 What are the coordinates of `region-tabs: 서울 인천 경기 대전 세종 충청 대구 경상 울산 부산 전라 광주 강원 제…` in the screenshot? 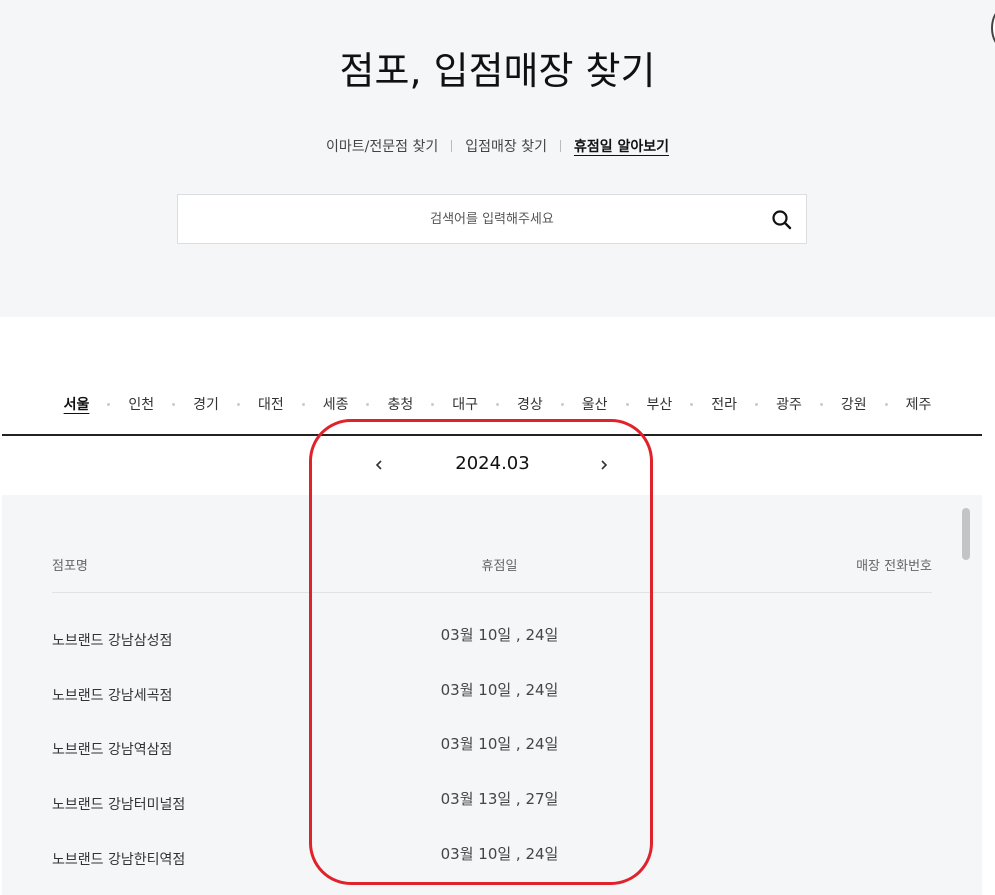 It's located at (497, 404).